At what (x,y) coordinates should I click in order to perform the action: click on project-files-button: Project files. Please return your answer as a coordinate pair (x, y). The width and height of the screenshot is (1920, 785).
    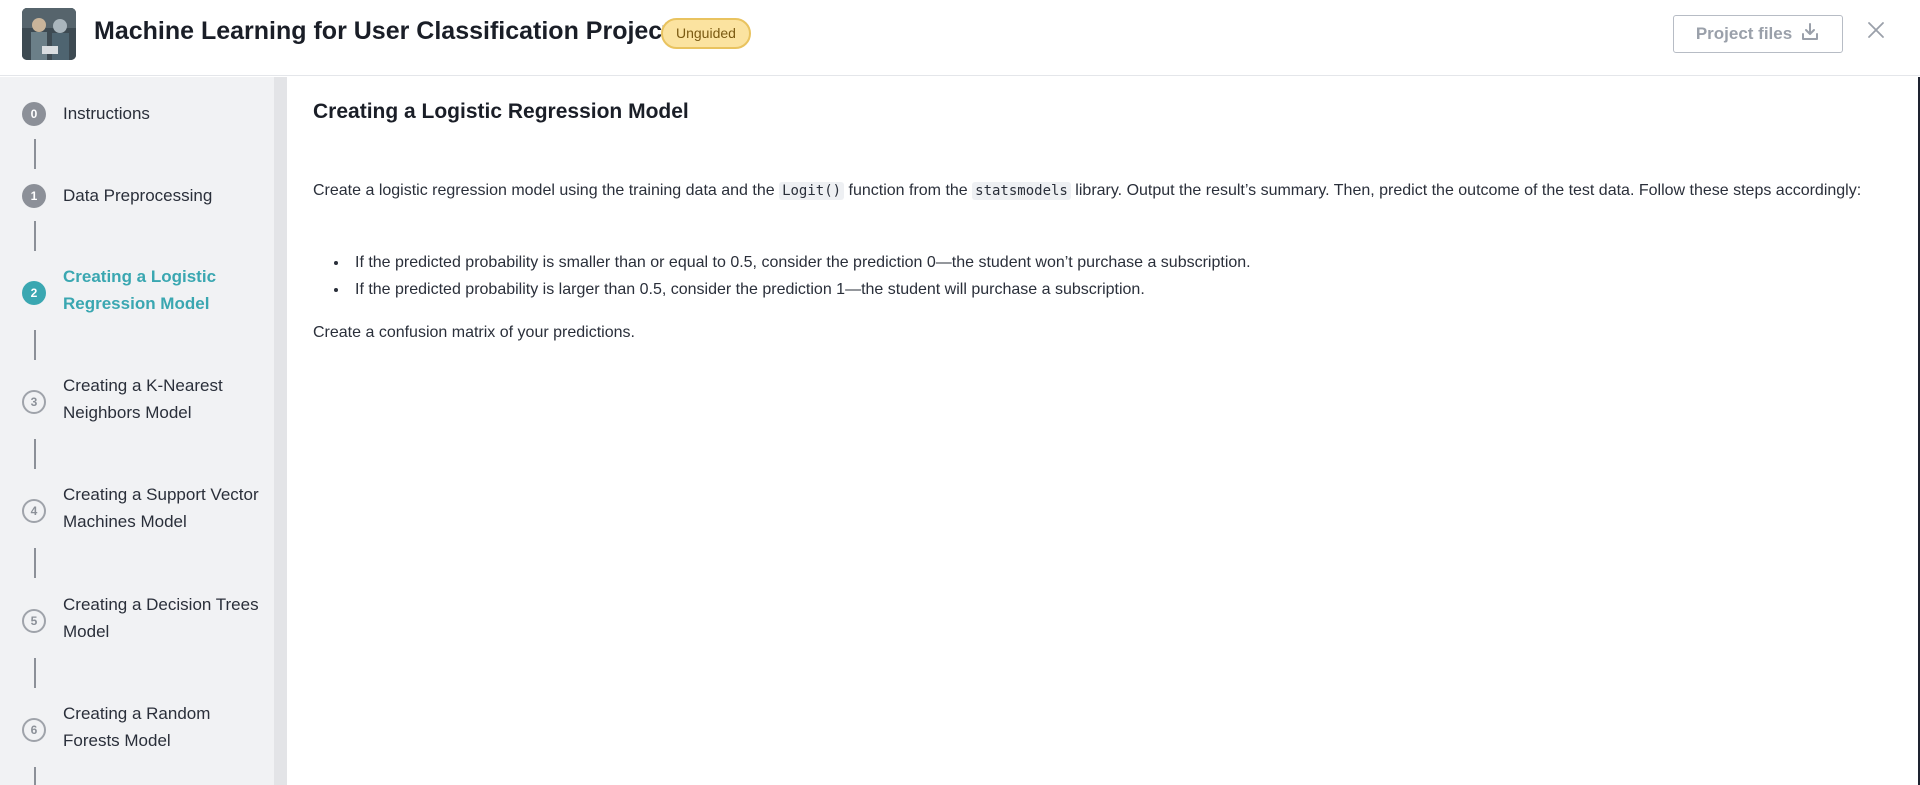
    Looking at the image, I should click on (1758, 34).